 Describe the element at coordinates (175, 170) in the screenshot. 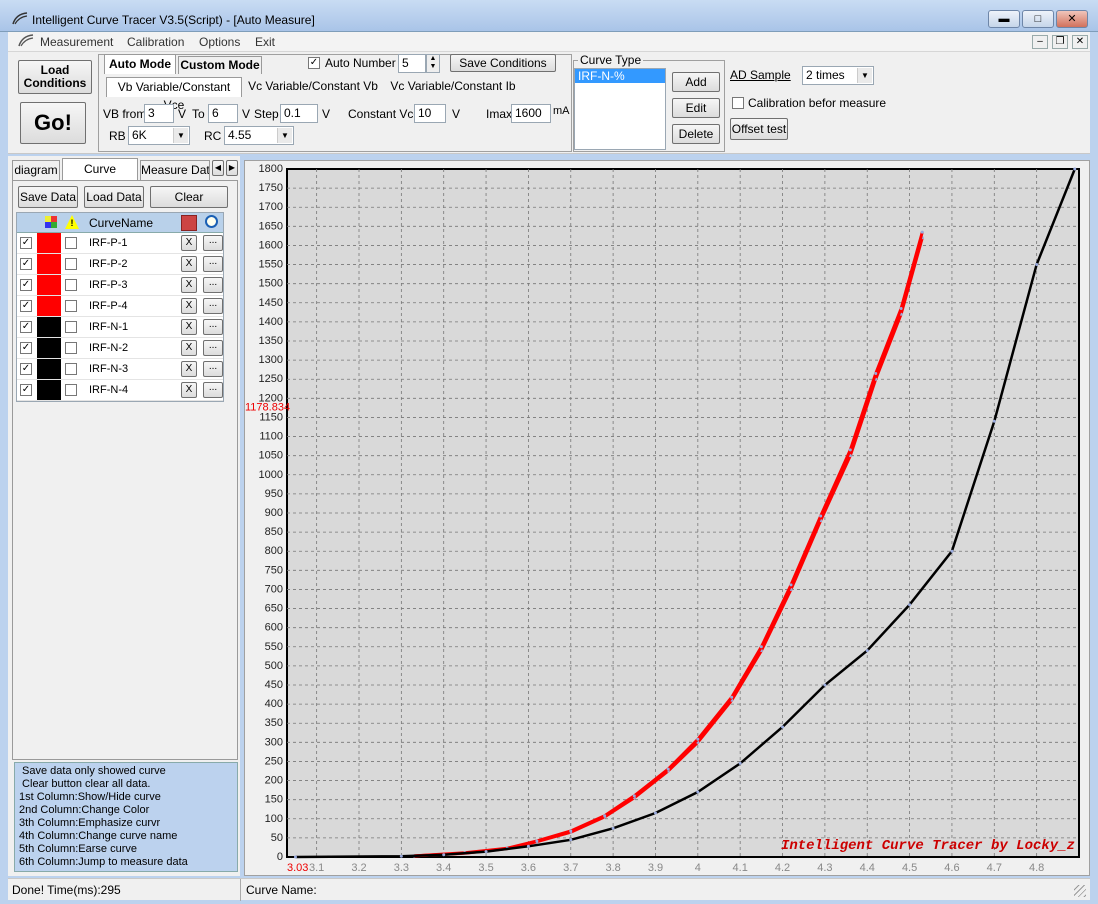

I see `tab-measure-data: Measure Data` at that location.